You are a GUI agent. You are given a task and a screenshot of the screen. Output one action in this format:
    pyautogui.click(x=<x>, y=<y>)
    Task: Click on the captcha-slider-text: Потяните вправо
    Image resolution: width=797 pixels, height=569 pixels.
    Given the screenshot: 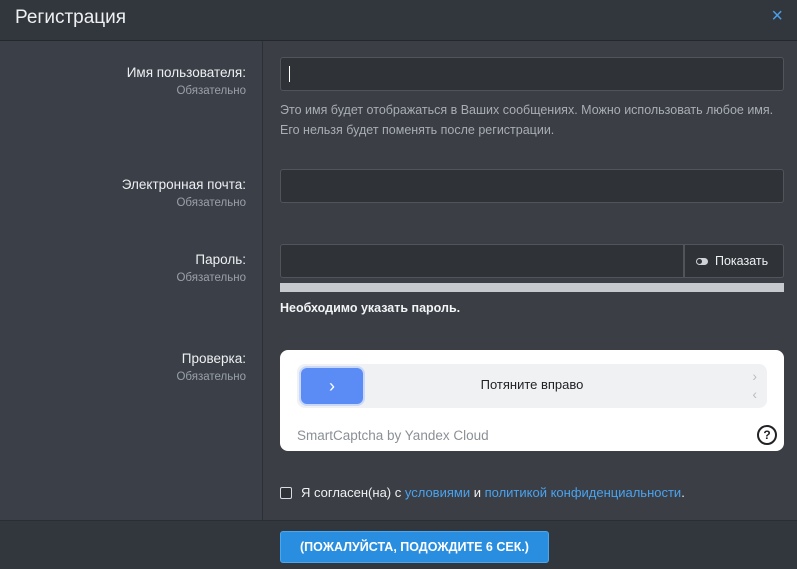 What is the action you would take?
    pyautogui.click(x=532, y=384)
    